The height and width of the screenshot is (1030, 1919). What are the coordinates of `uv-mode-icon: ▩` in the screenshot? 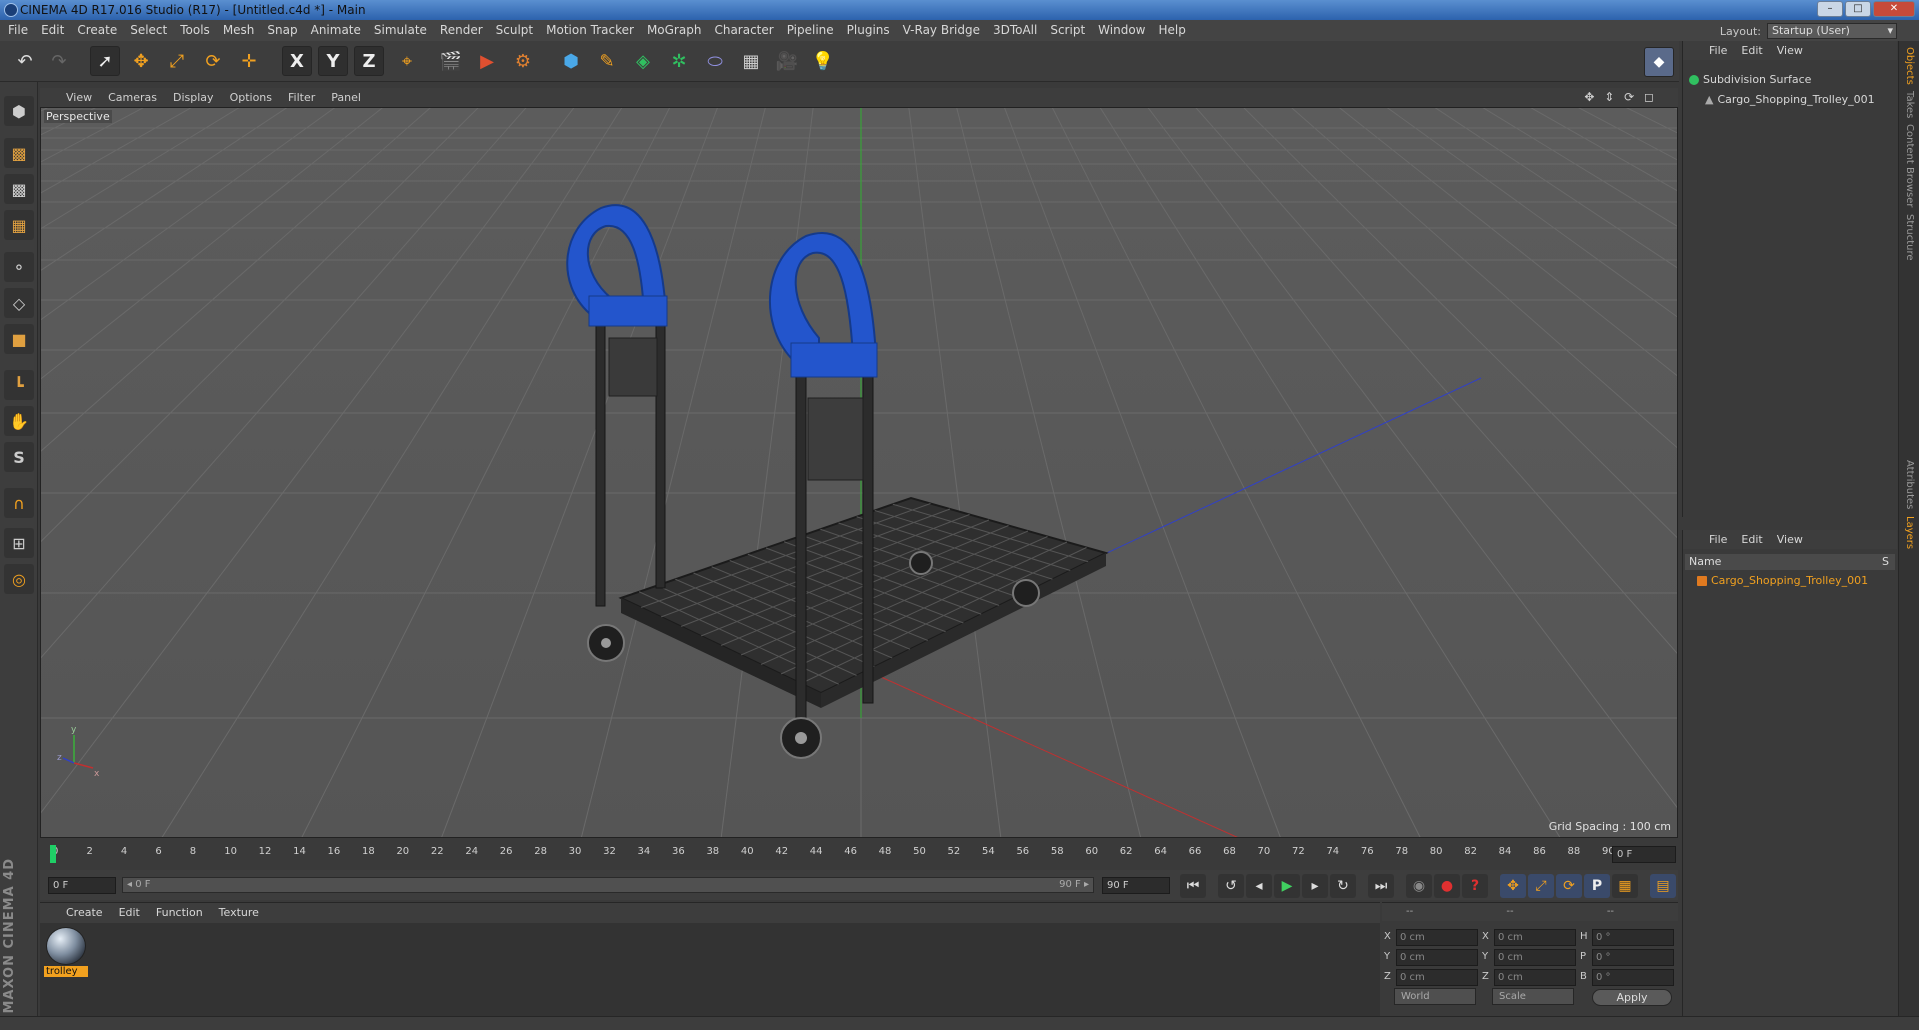 It's located at (19, 189).